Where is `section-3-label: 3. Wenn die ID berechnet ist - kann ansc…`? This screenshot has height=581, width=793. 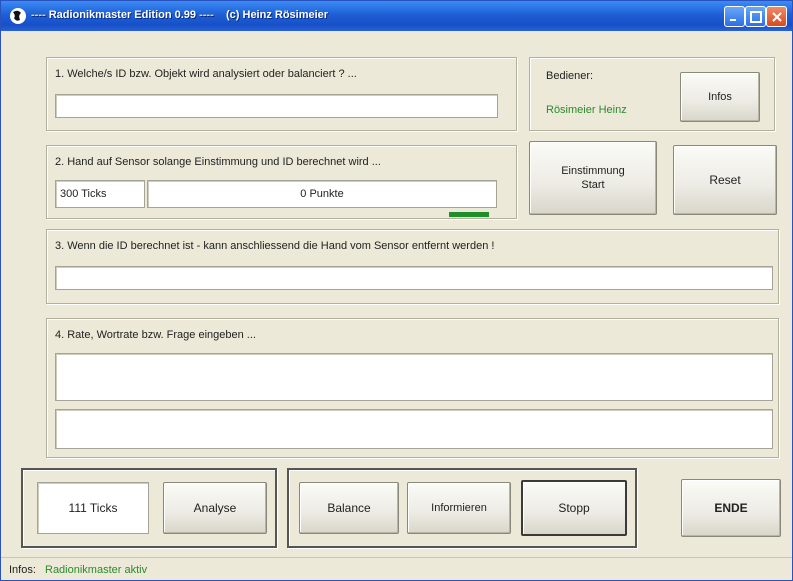 section-3-label: 3. Wenn die ID berechnet ist - kann ansc… is located at coordinates (275, 246).